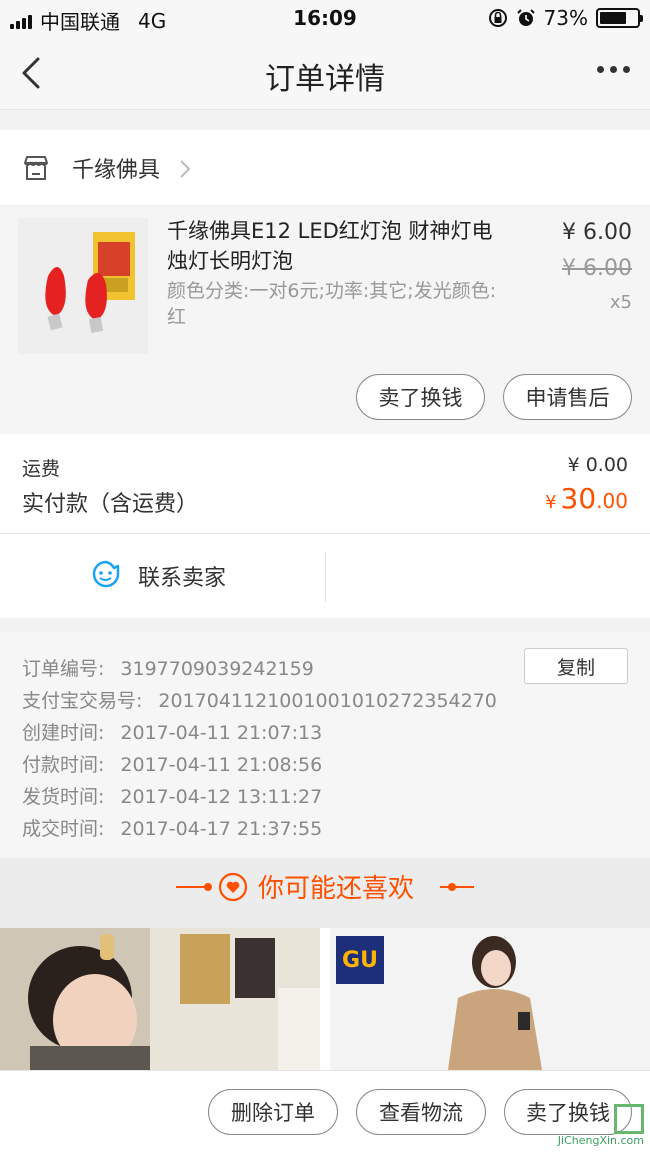 Image resolution: width=650 pixels, height=1156 pixels. I want to click on paid-label: 实付款（含运费）, so click(110, 504).